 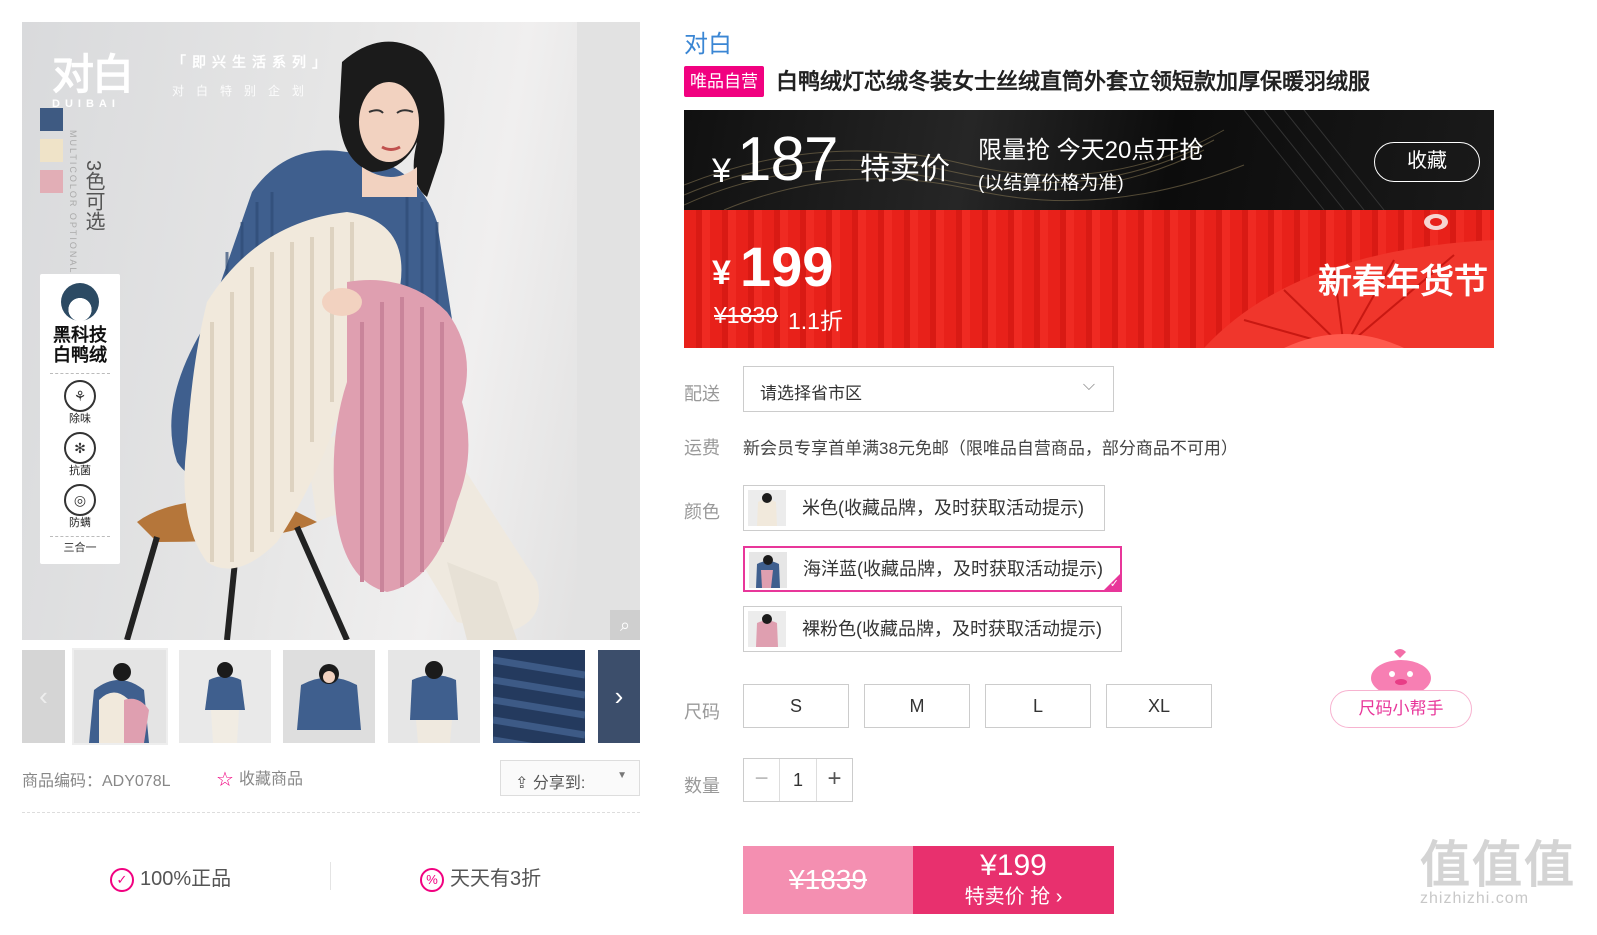 I want to click on percent-icon: %, so click(x=432, y=880).